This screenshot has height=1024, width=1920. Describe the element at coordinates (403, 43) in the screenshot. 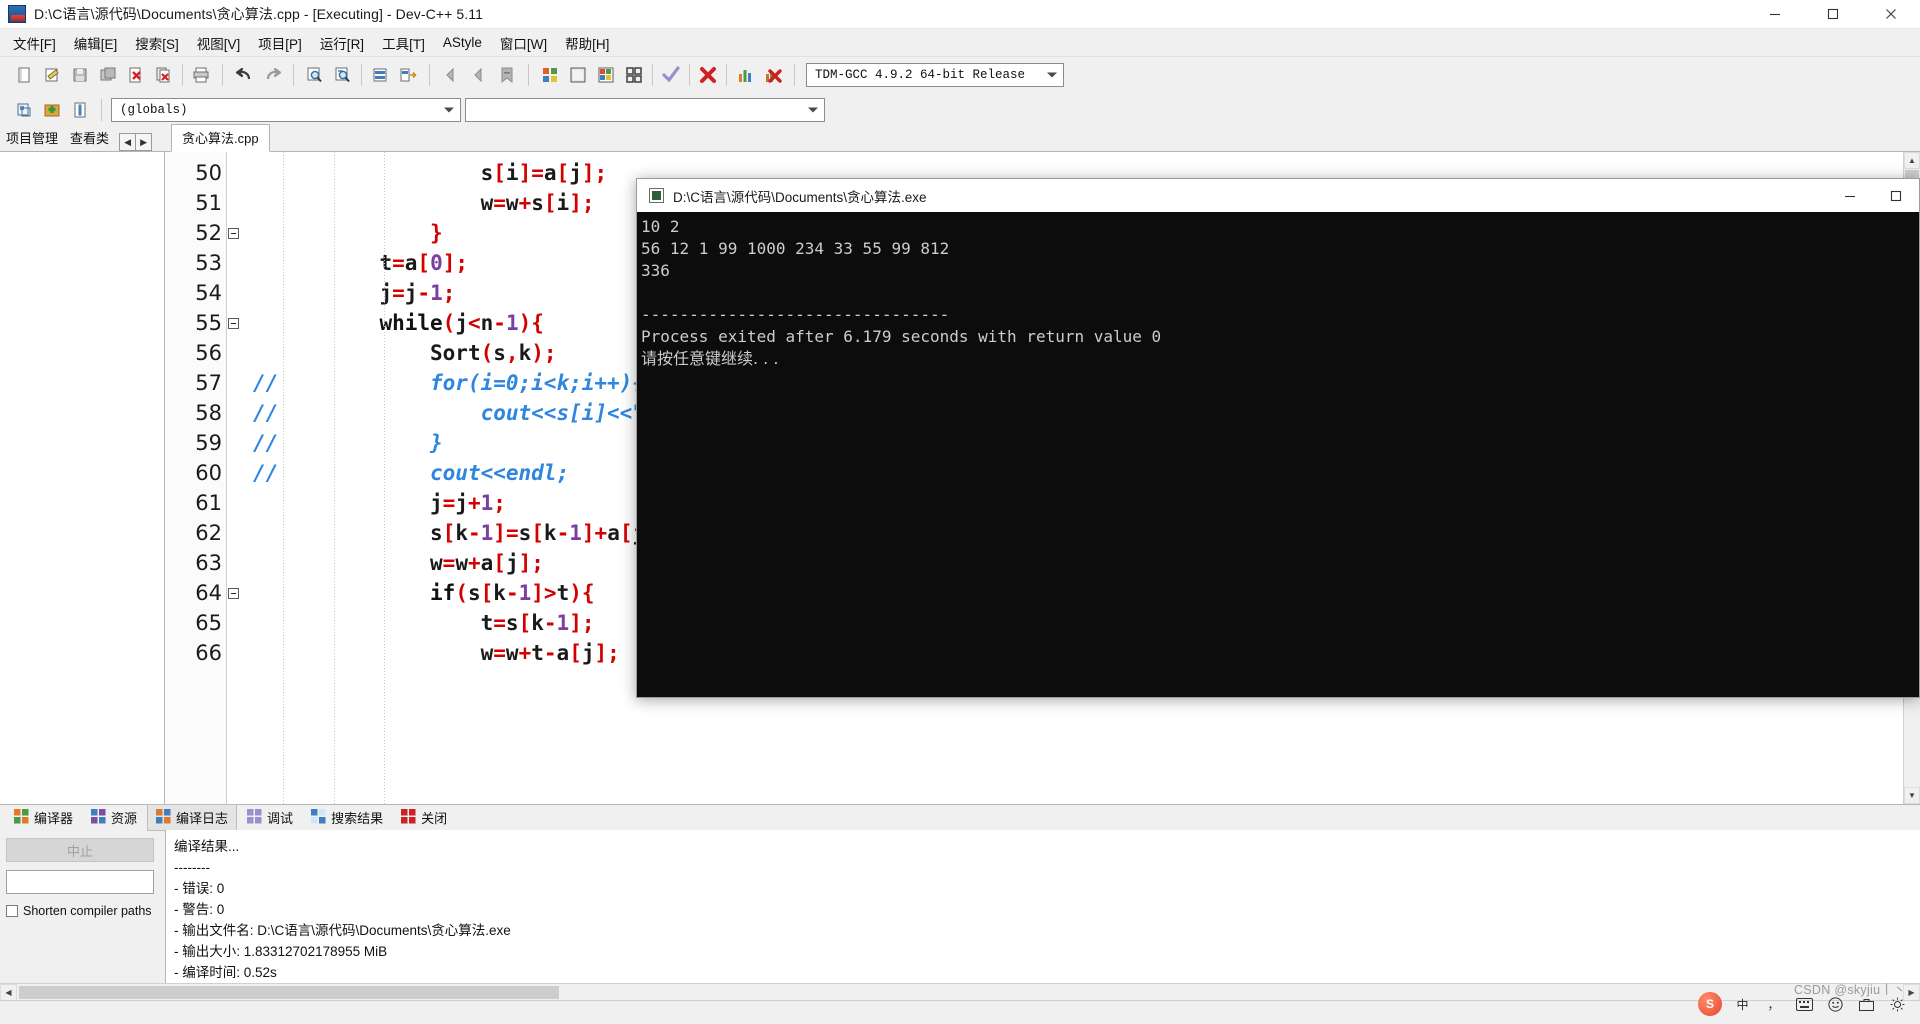

I see `menu-tools: 工具[T]` at that location.